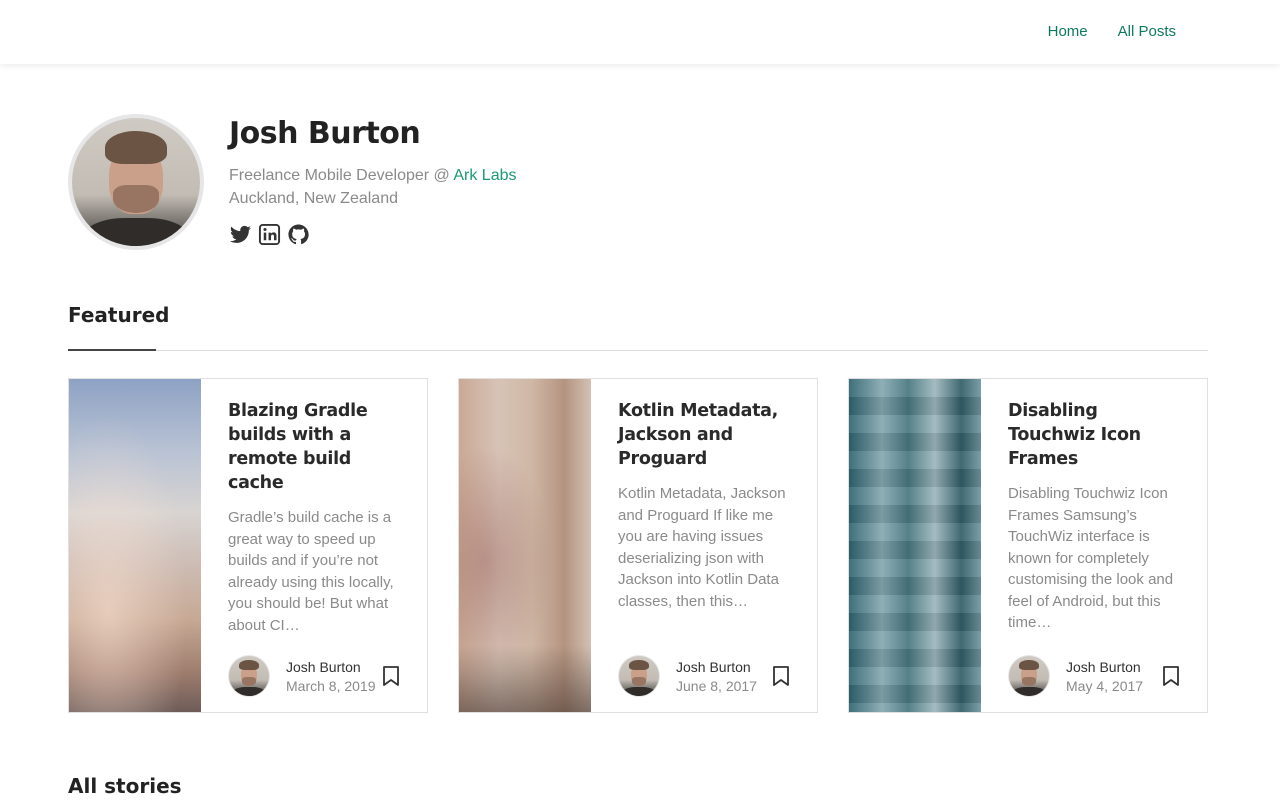 The width and height of the screenshot is (1280, 800). I want to click on social-links, so click(269, 234).